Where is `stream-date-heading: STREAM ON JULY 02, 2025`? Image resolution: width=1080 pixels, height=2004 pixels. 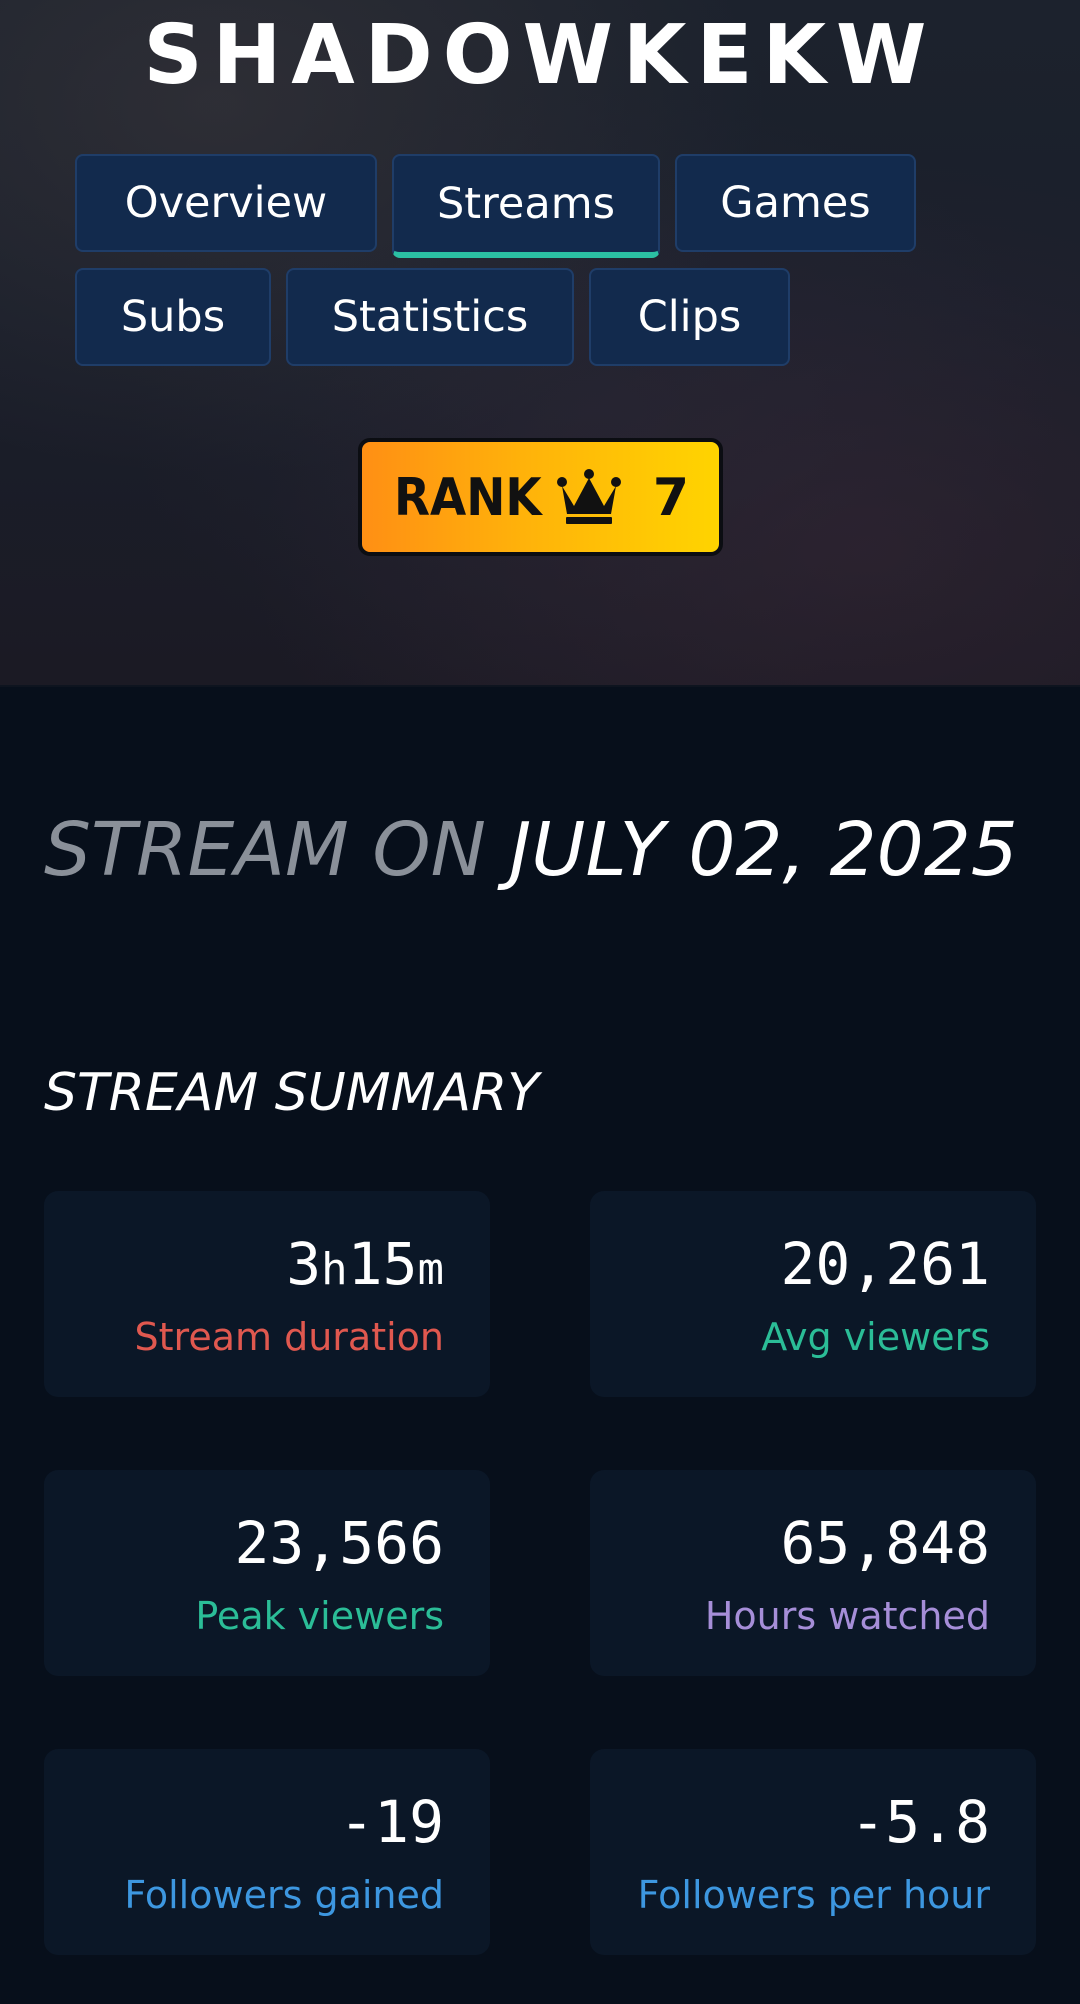
stream-date-heading: STREAM ON JULY 02, 2025 is located at coordinates (531, 850).